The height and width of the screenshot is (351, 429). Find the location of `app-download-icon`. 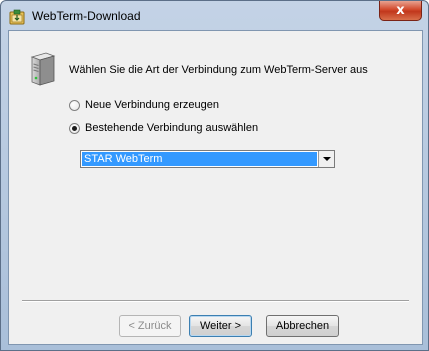

app-download-icon is located at coordinates (17, 17).